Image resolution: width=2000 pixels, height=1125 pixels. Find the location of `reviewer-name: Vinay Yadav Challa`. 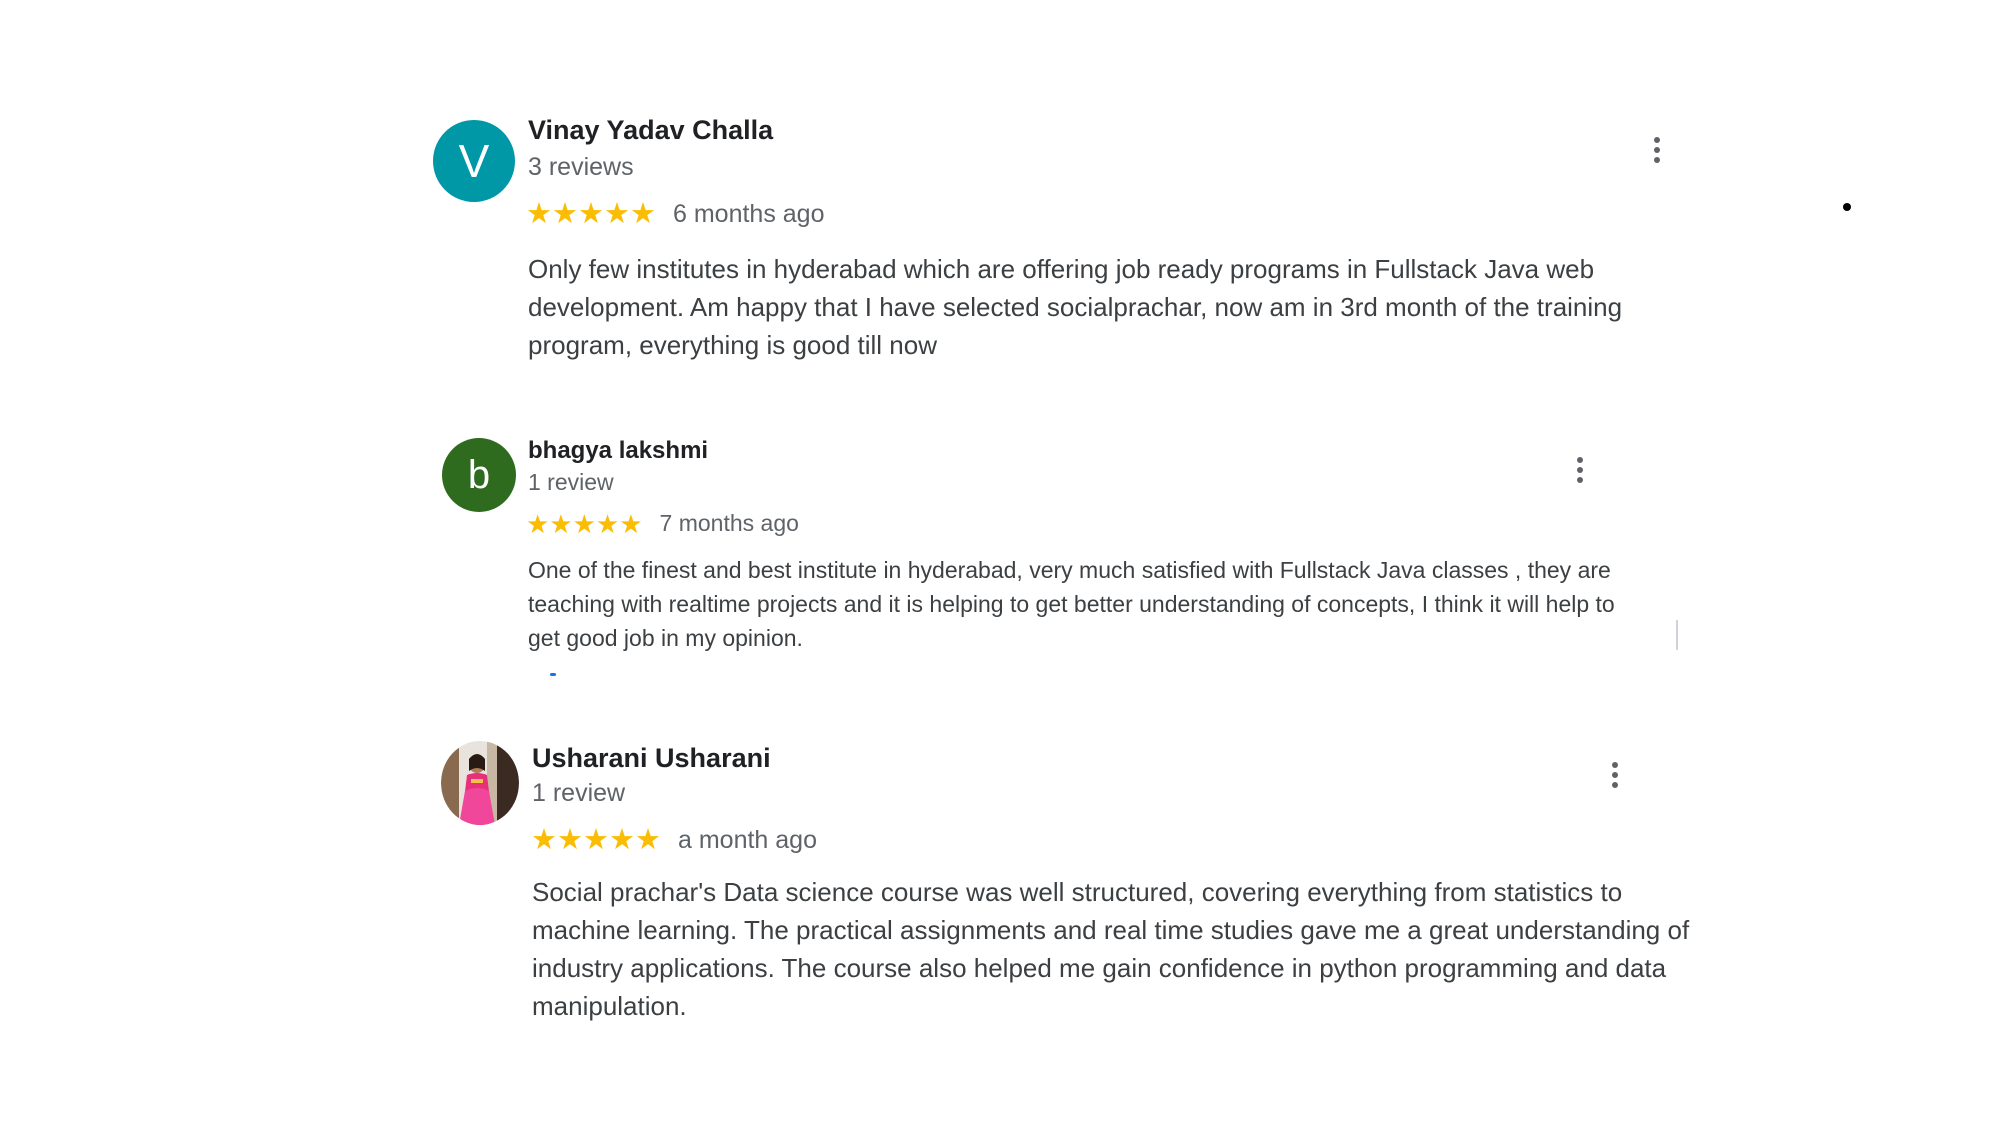

reviewer-name: Vinay Yadav Challa is located at coordinates (650, 130).